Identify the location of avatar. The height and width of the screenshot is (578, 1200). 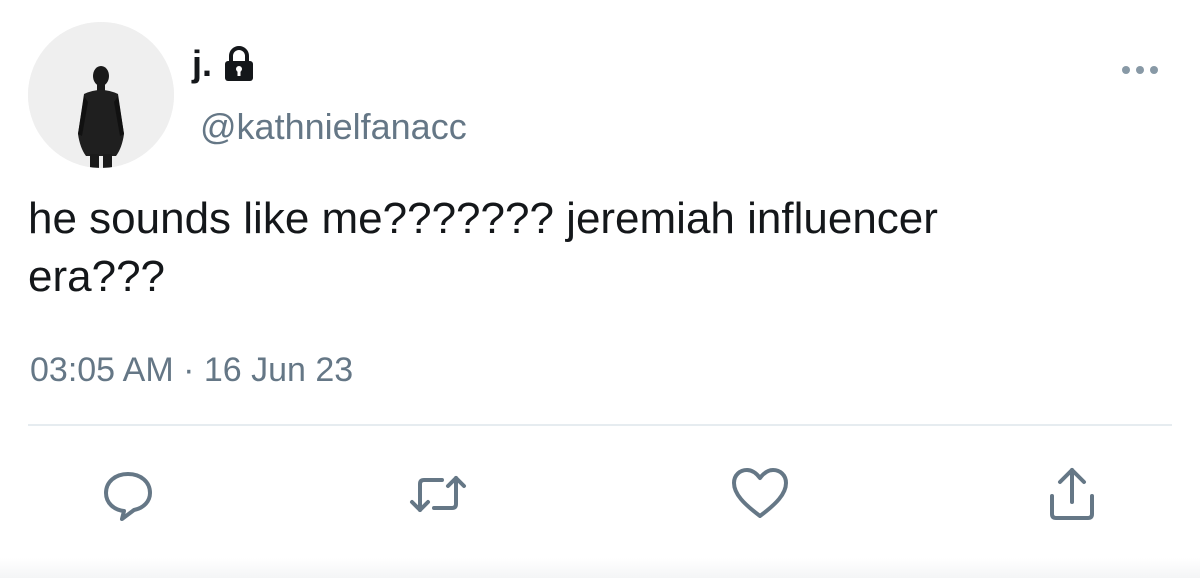
(101, 95).